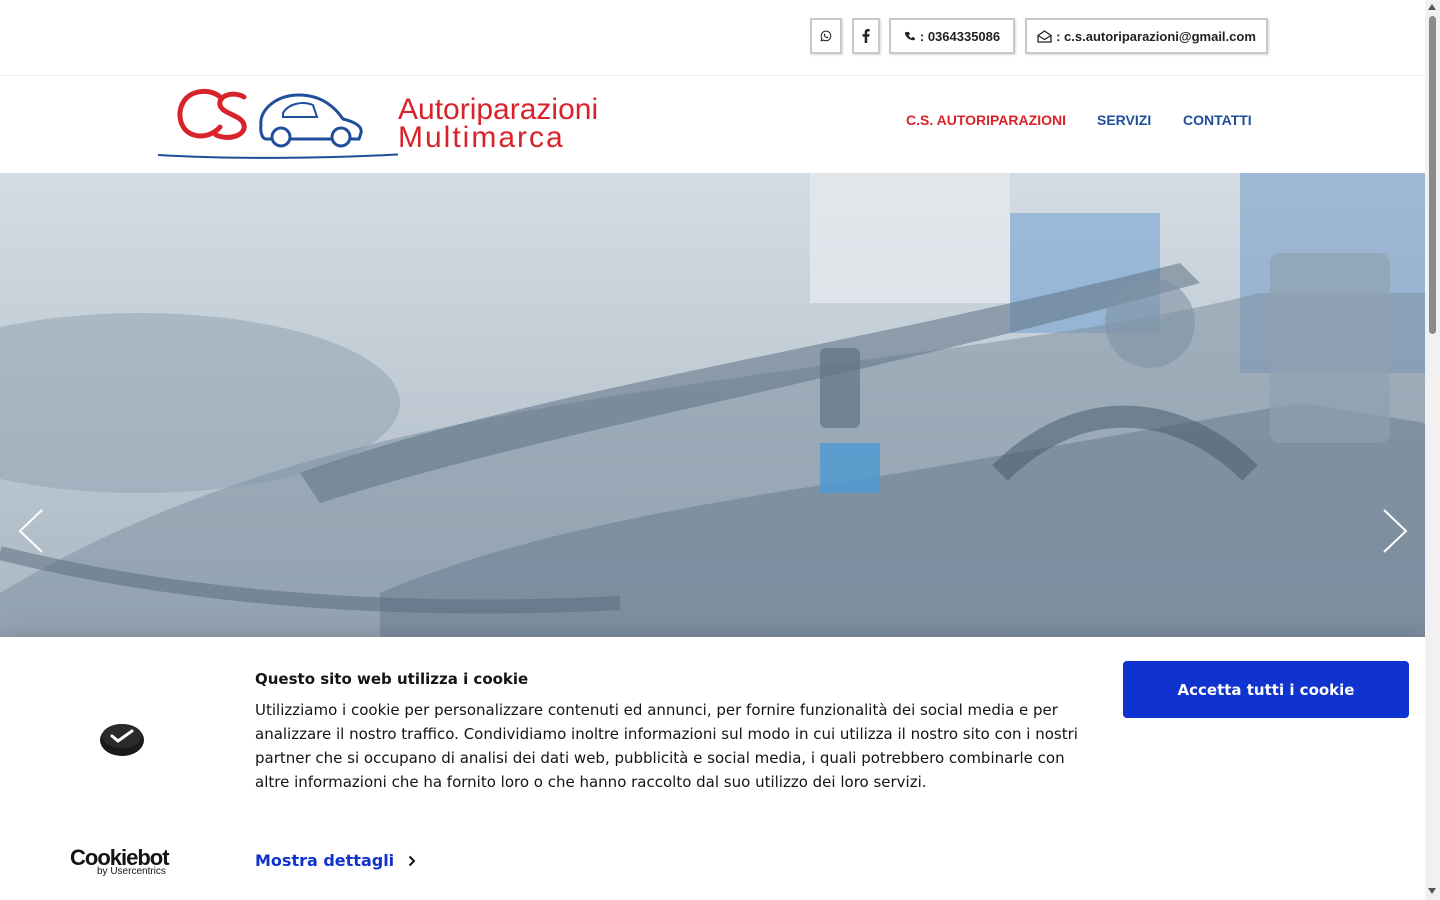  I want to click on cookiebot-sub: by Usercentrics, so click(131, 871).